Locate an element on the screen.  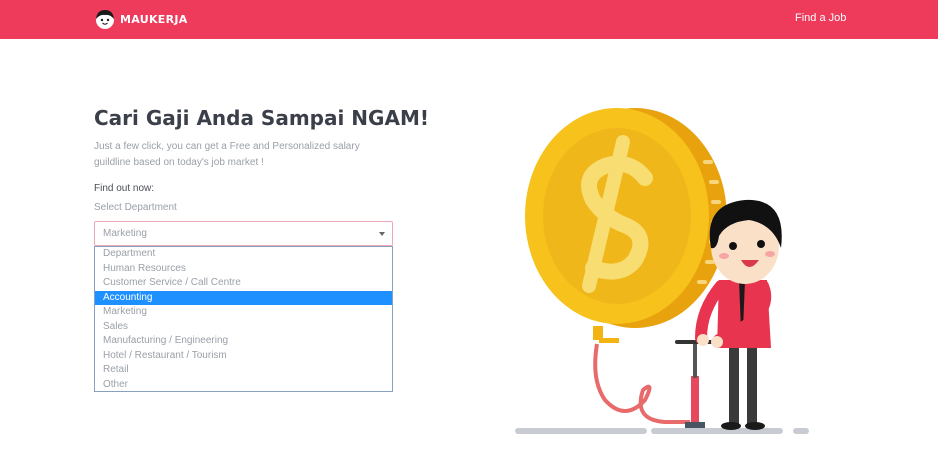
select-department-label: Select Department is located at coordinates (135, 207).